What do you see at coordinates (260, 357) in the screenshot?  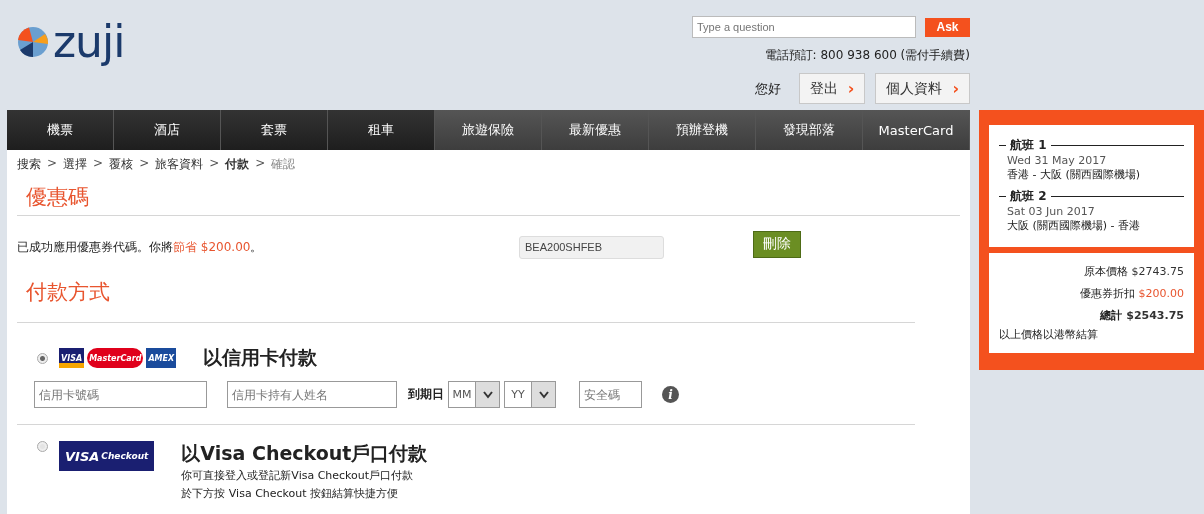 I see `option-title: 以信用卡付款` at bounding box center [260, 357].